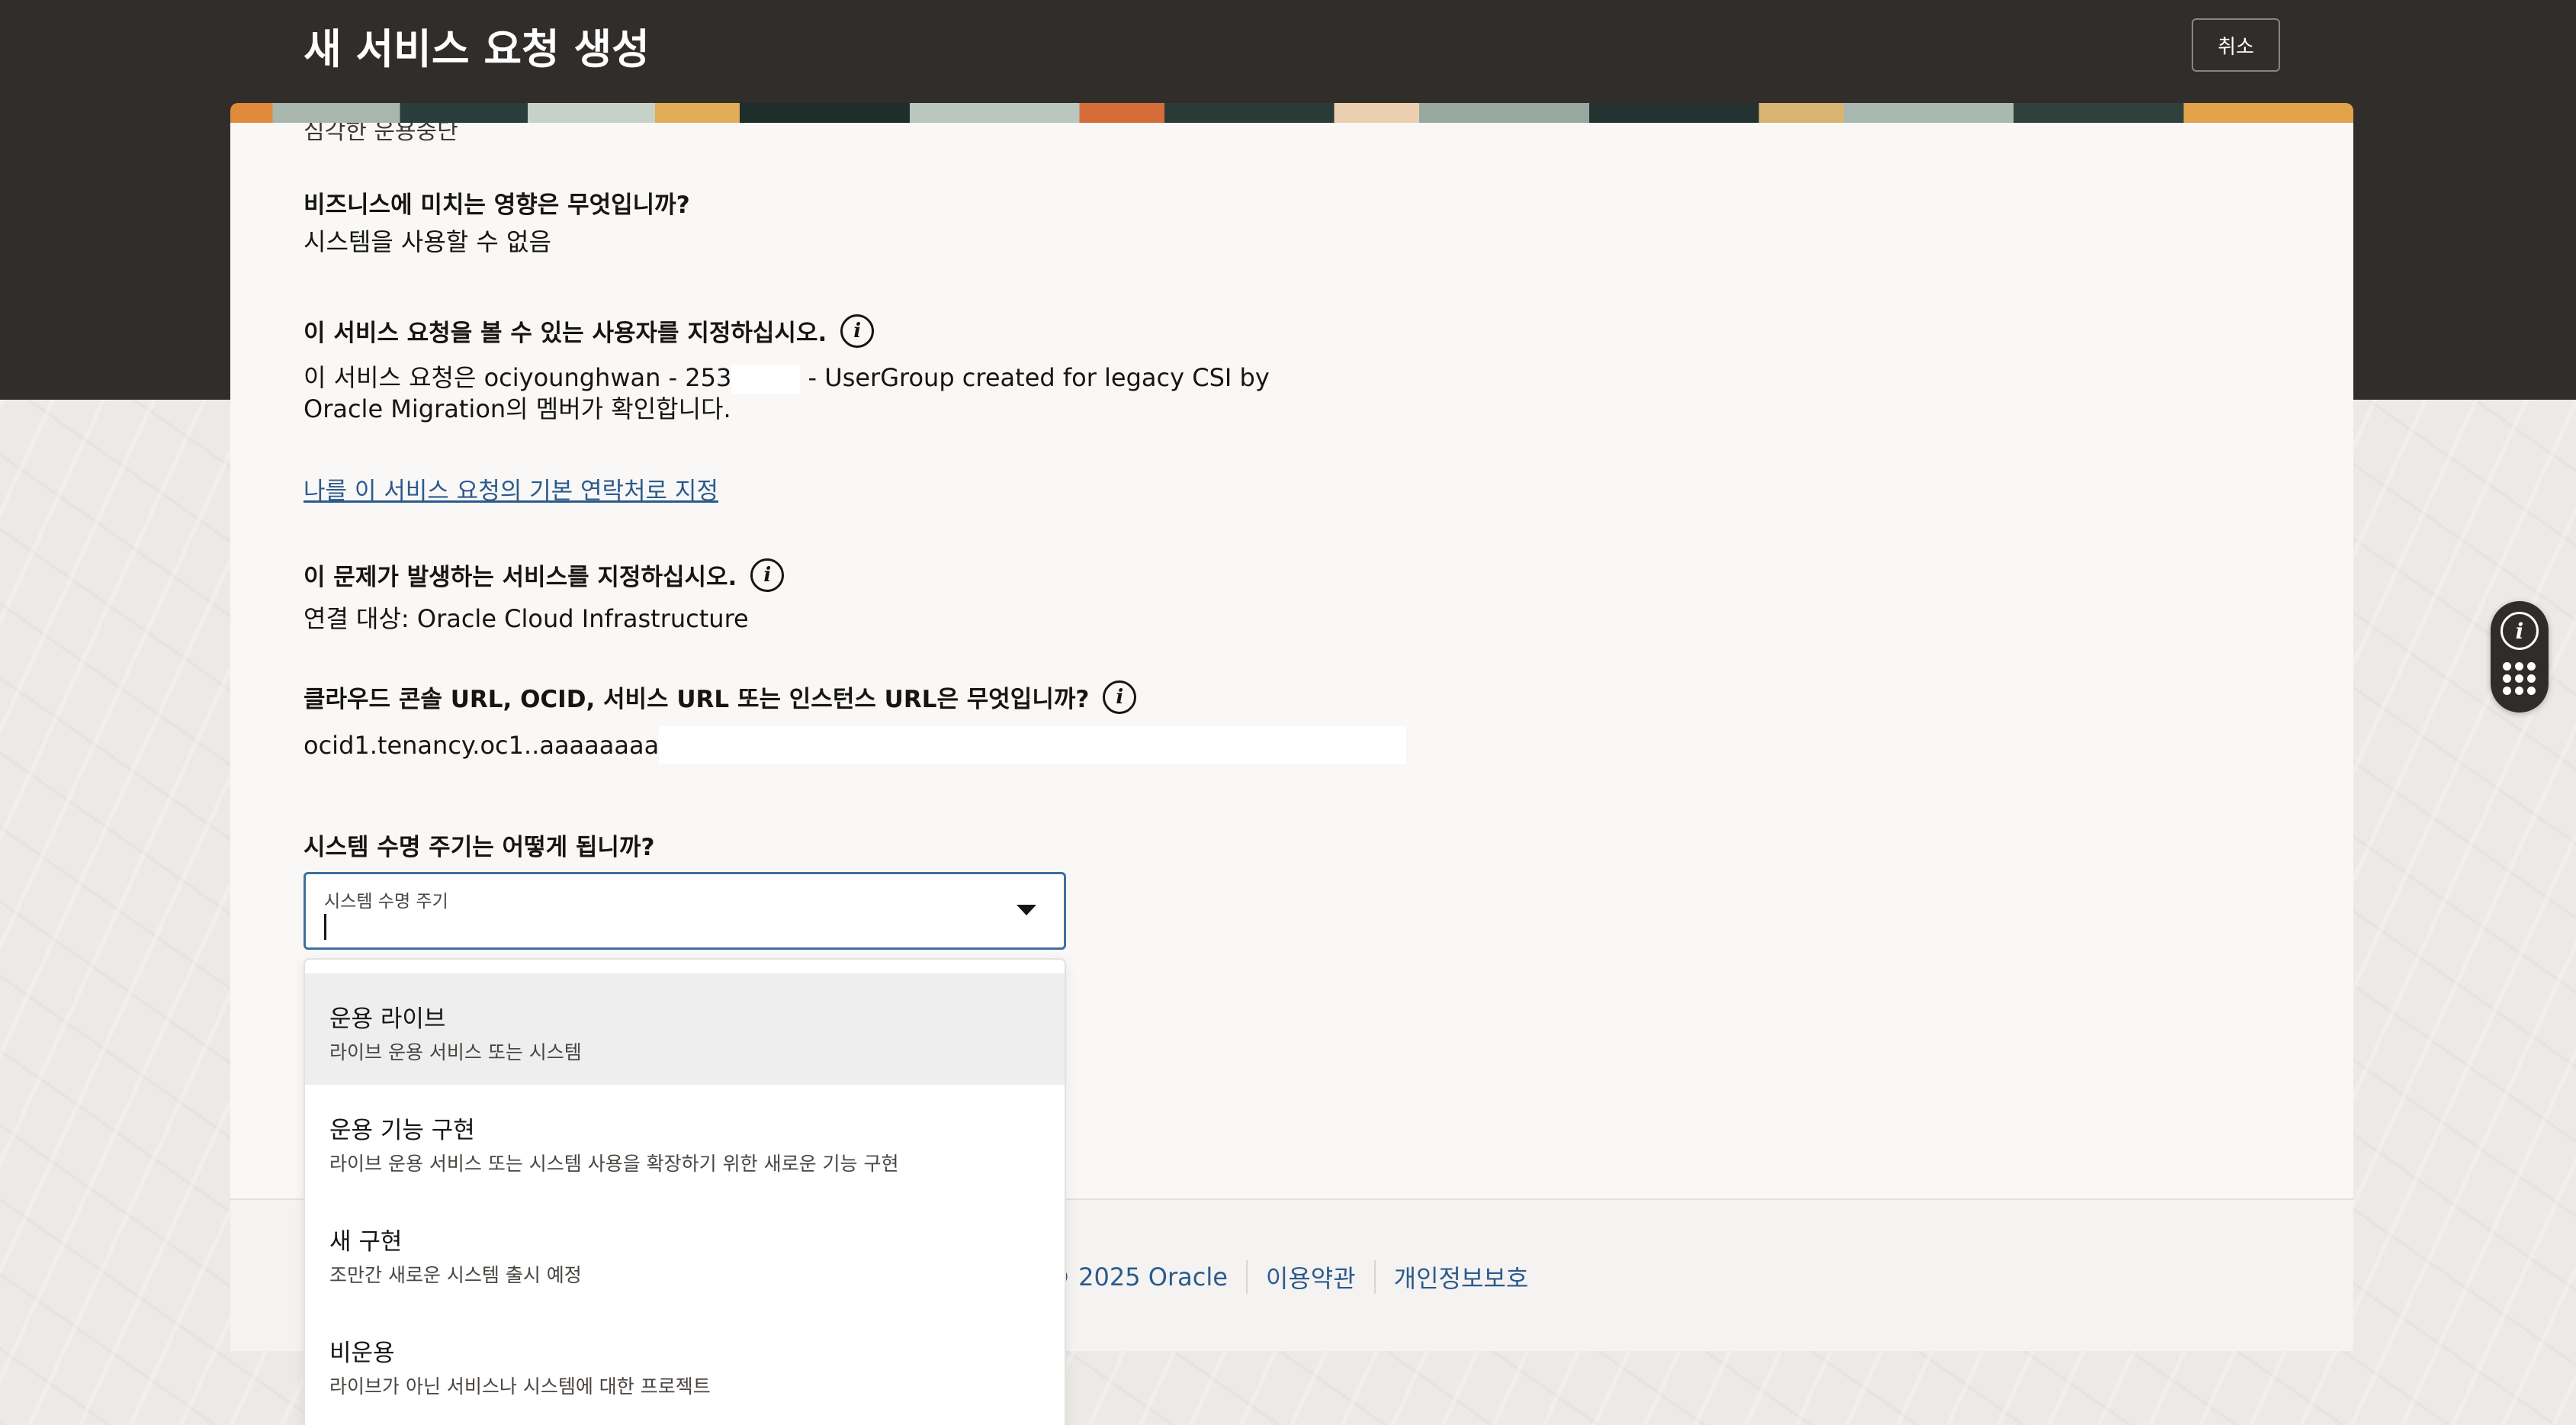 The image size is (2576, 1425). I want to click on decorative-banner, so click(1291, 113).